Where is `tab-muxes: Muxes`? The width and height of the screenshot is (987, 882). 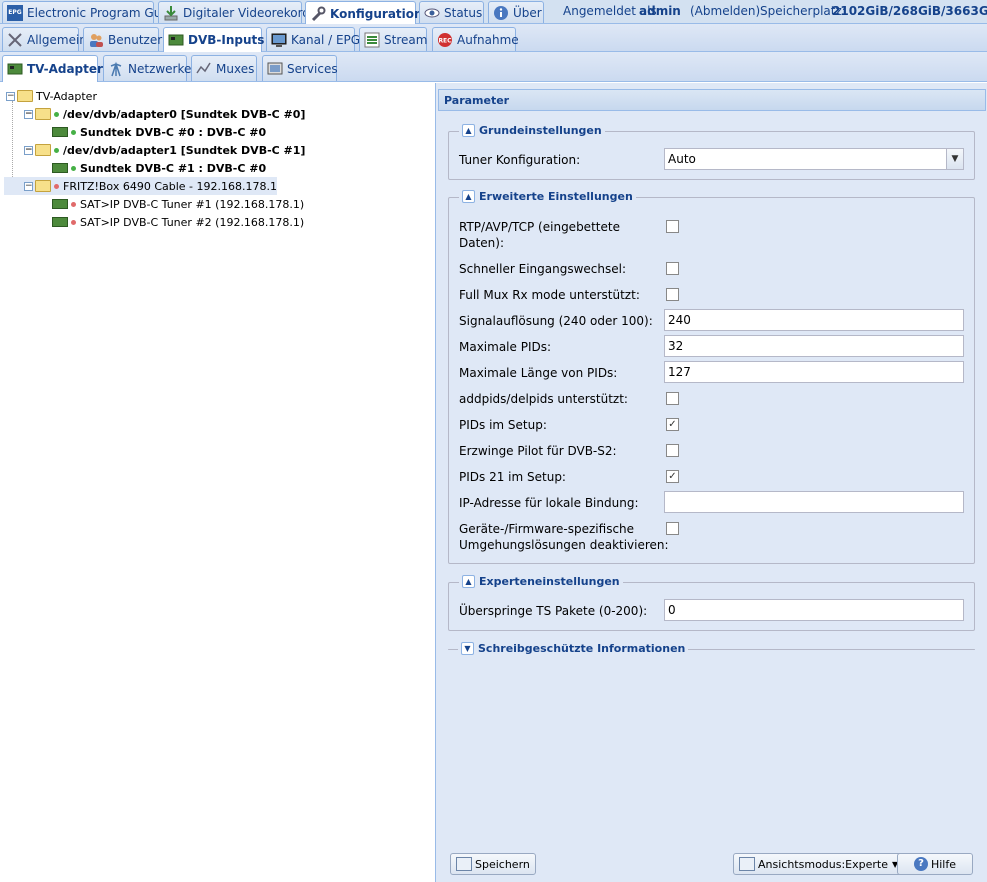 tab-muxes: Muxes is located at coordinates (224, 68).